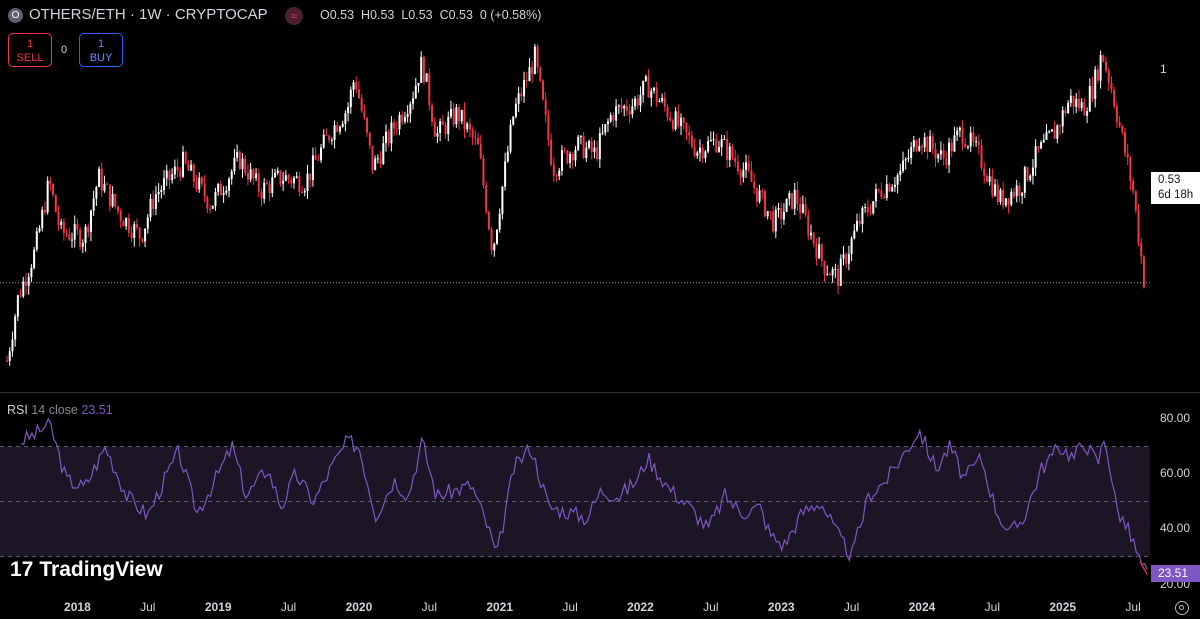 This screenshot has height=619, width=1200. I want to click on time-axis-tick: 2023, so click(781, 607).